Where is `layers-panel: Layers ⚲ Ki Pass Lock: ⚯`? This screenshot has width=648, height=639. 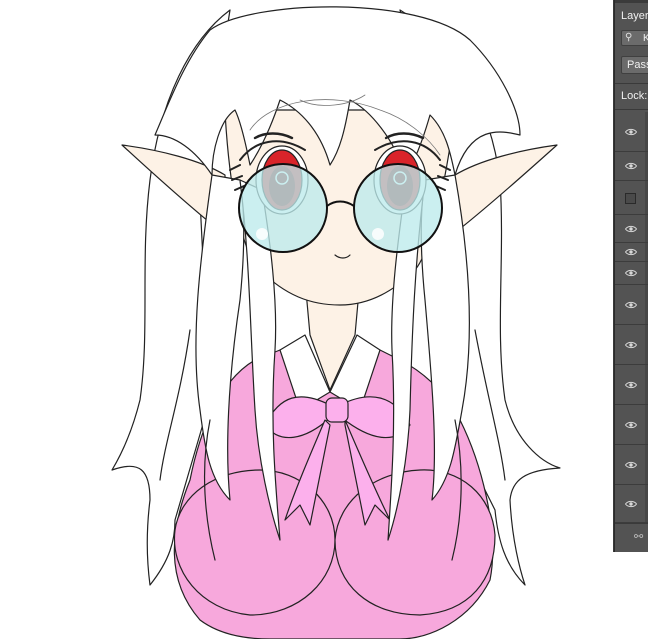 layers-panel: Layers ⚲ Ki Pass Lock: ⚯ is located at coordinates (631, 276).